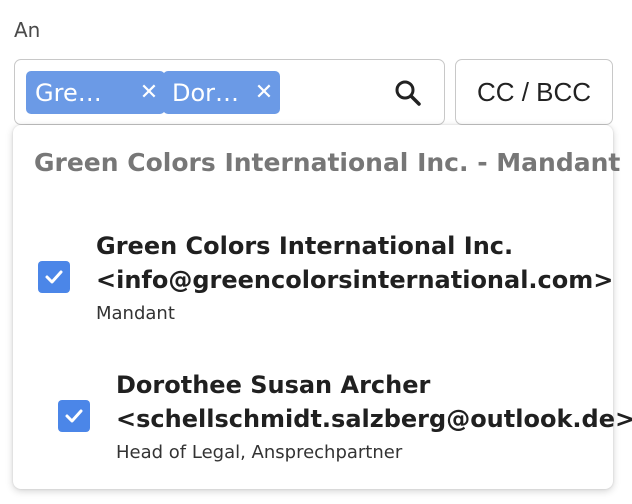  What do you see at coordinates (259, 452) in the screenshot?
I see `option-role: Head of Legal, Ansprechpartner` at bounding box center [259, 452].